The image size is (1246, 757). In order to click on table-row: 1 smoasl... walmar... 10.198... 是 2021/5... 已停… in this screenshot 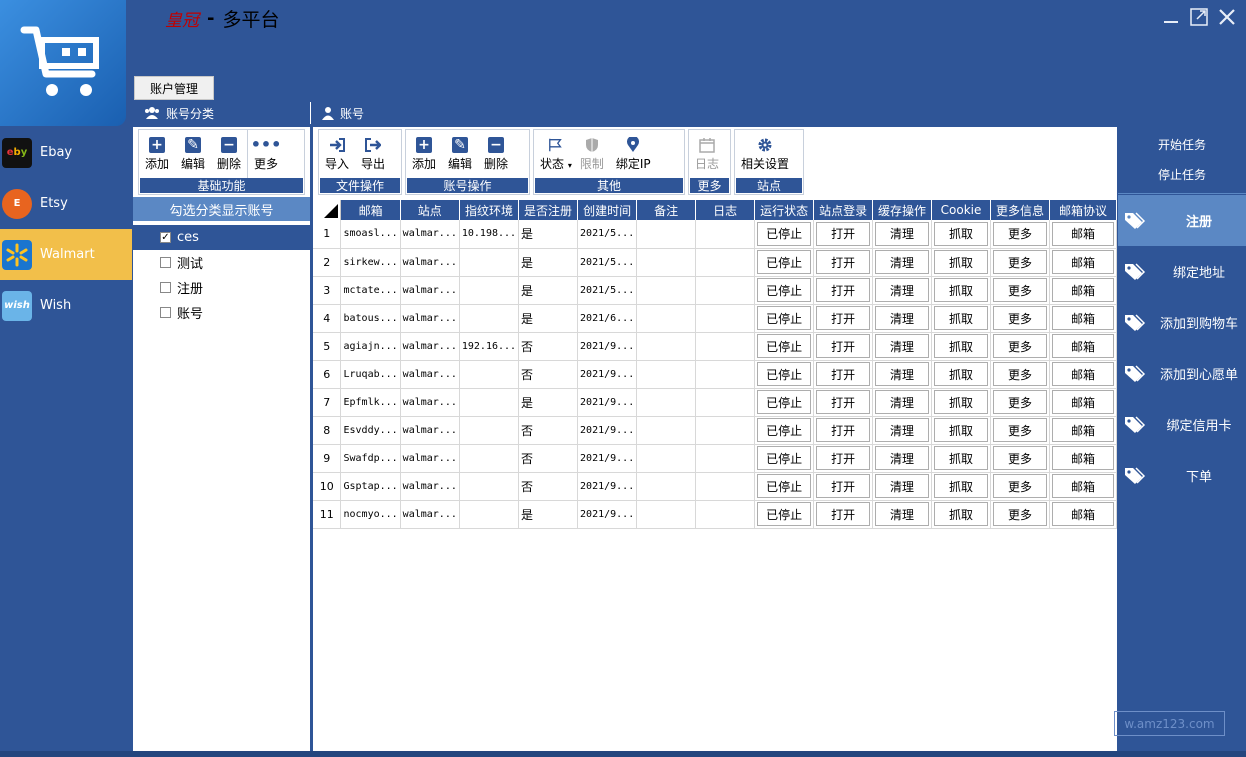, I will do `click(715, 234)`.